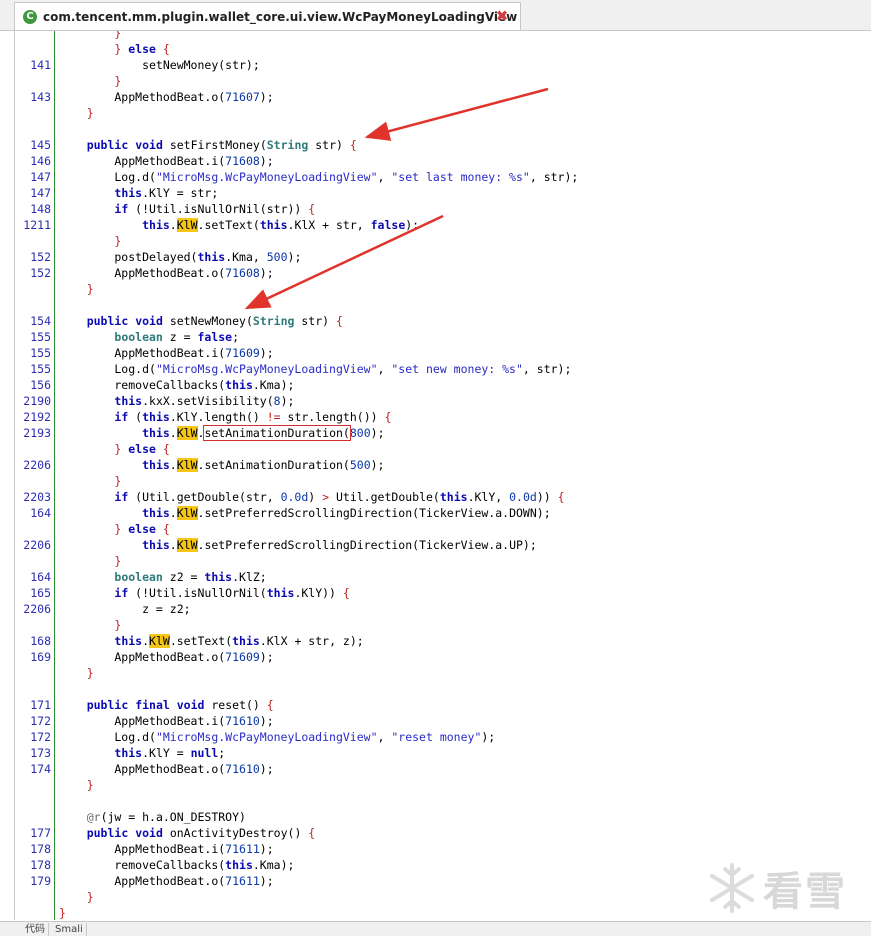 This screenshot has width=871, height=936. Describe the element at coordinates (69, 929) in the screenshot. I see `tab-smali: Smali` at that location.